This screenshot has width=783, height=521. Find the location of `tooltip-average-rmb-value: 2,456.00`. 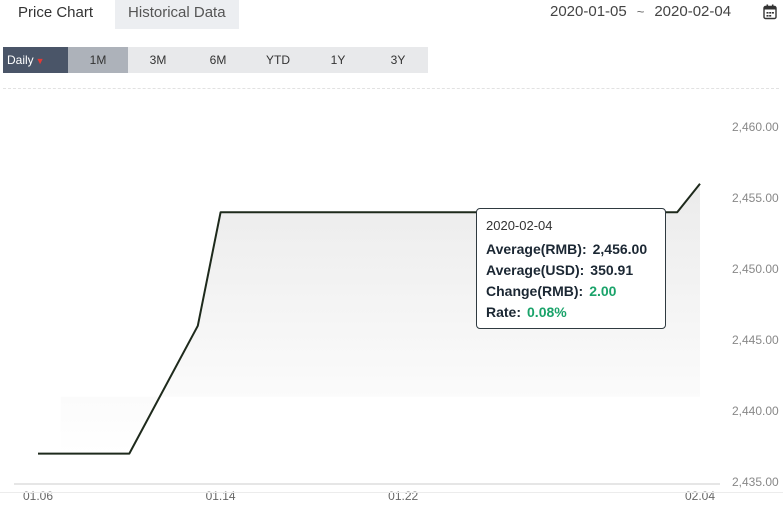

tooltip-average-rmb-value: 2,456.00 is located at coordinates (620, 249).